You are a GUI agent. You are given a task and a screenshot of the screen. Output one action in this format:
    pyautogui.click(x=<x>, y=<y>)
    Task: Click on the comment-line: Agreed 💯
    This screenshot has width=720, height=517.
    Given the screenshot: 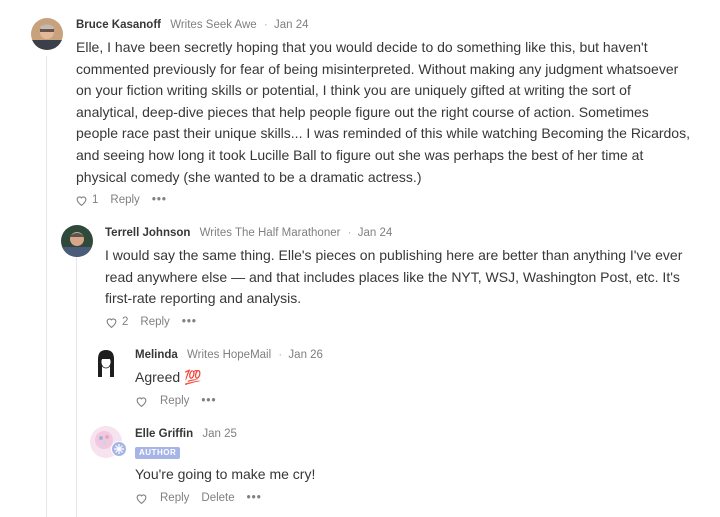 What is the action you would take?
    pyautogui.click(x=168, y=377)
    